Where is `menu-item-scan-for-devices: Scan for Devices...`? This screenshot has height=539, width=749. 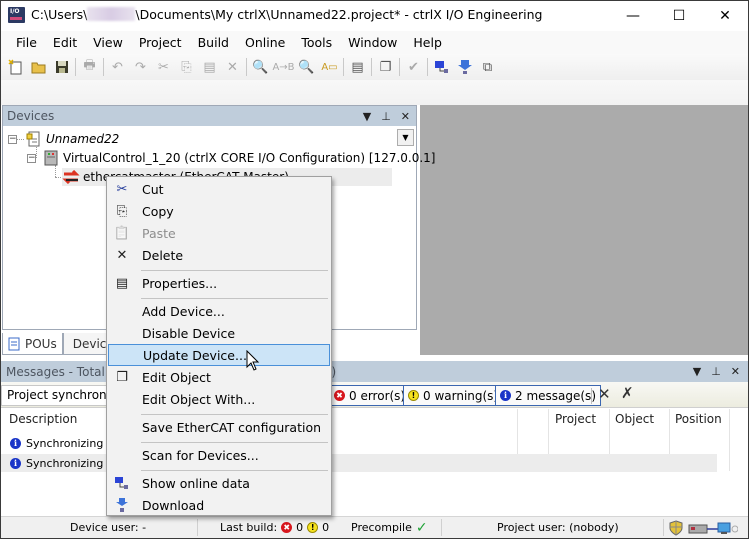
menu-item-scan-for-devices: Scan for Devices... is located at coordinates (219, 455).